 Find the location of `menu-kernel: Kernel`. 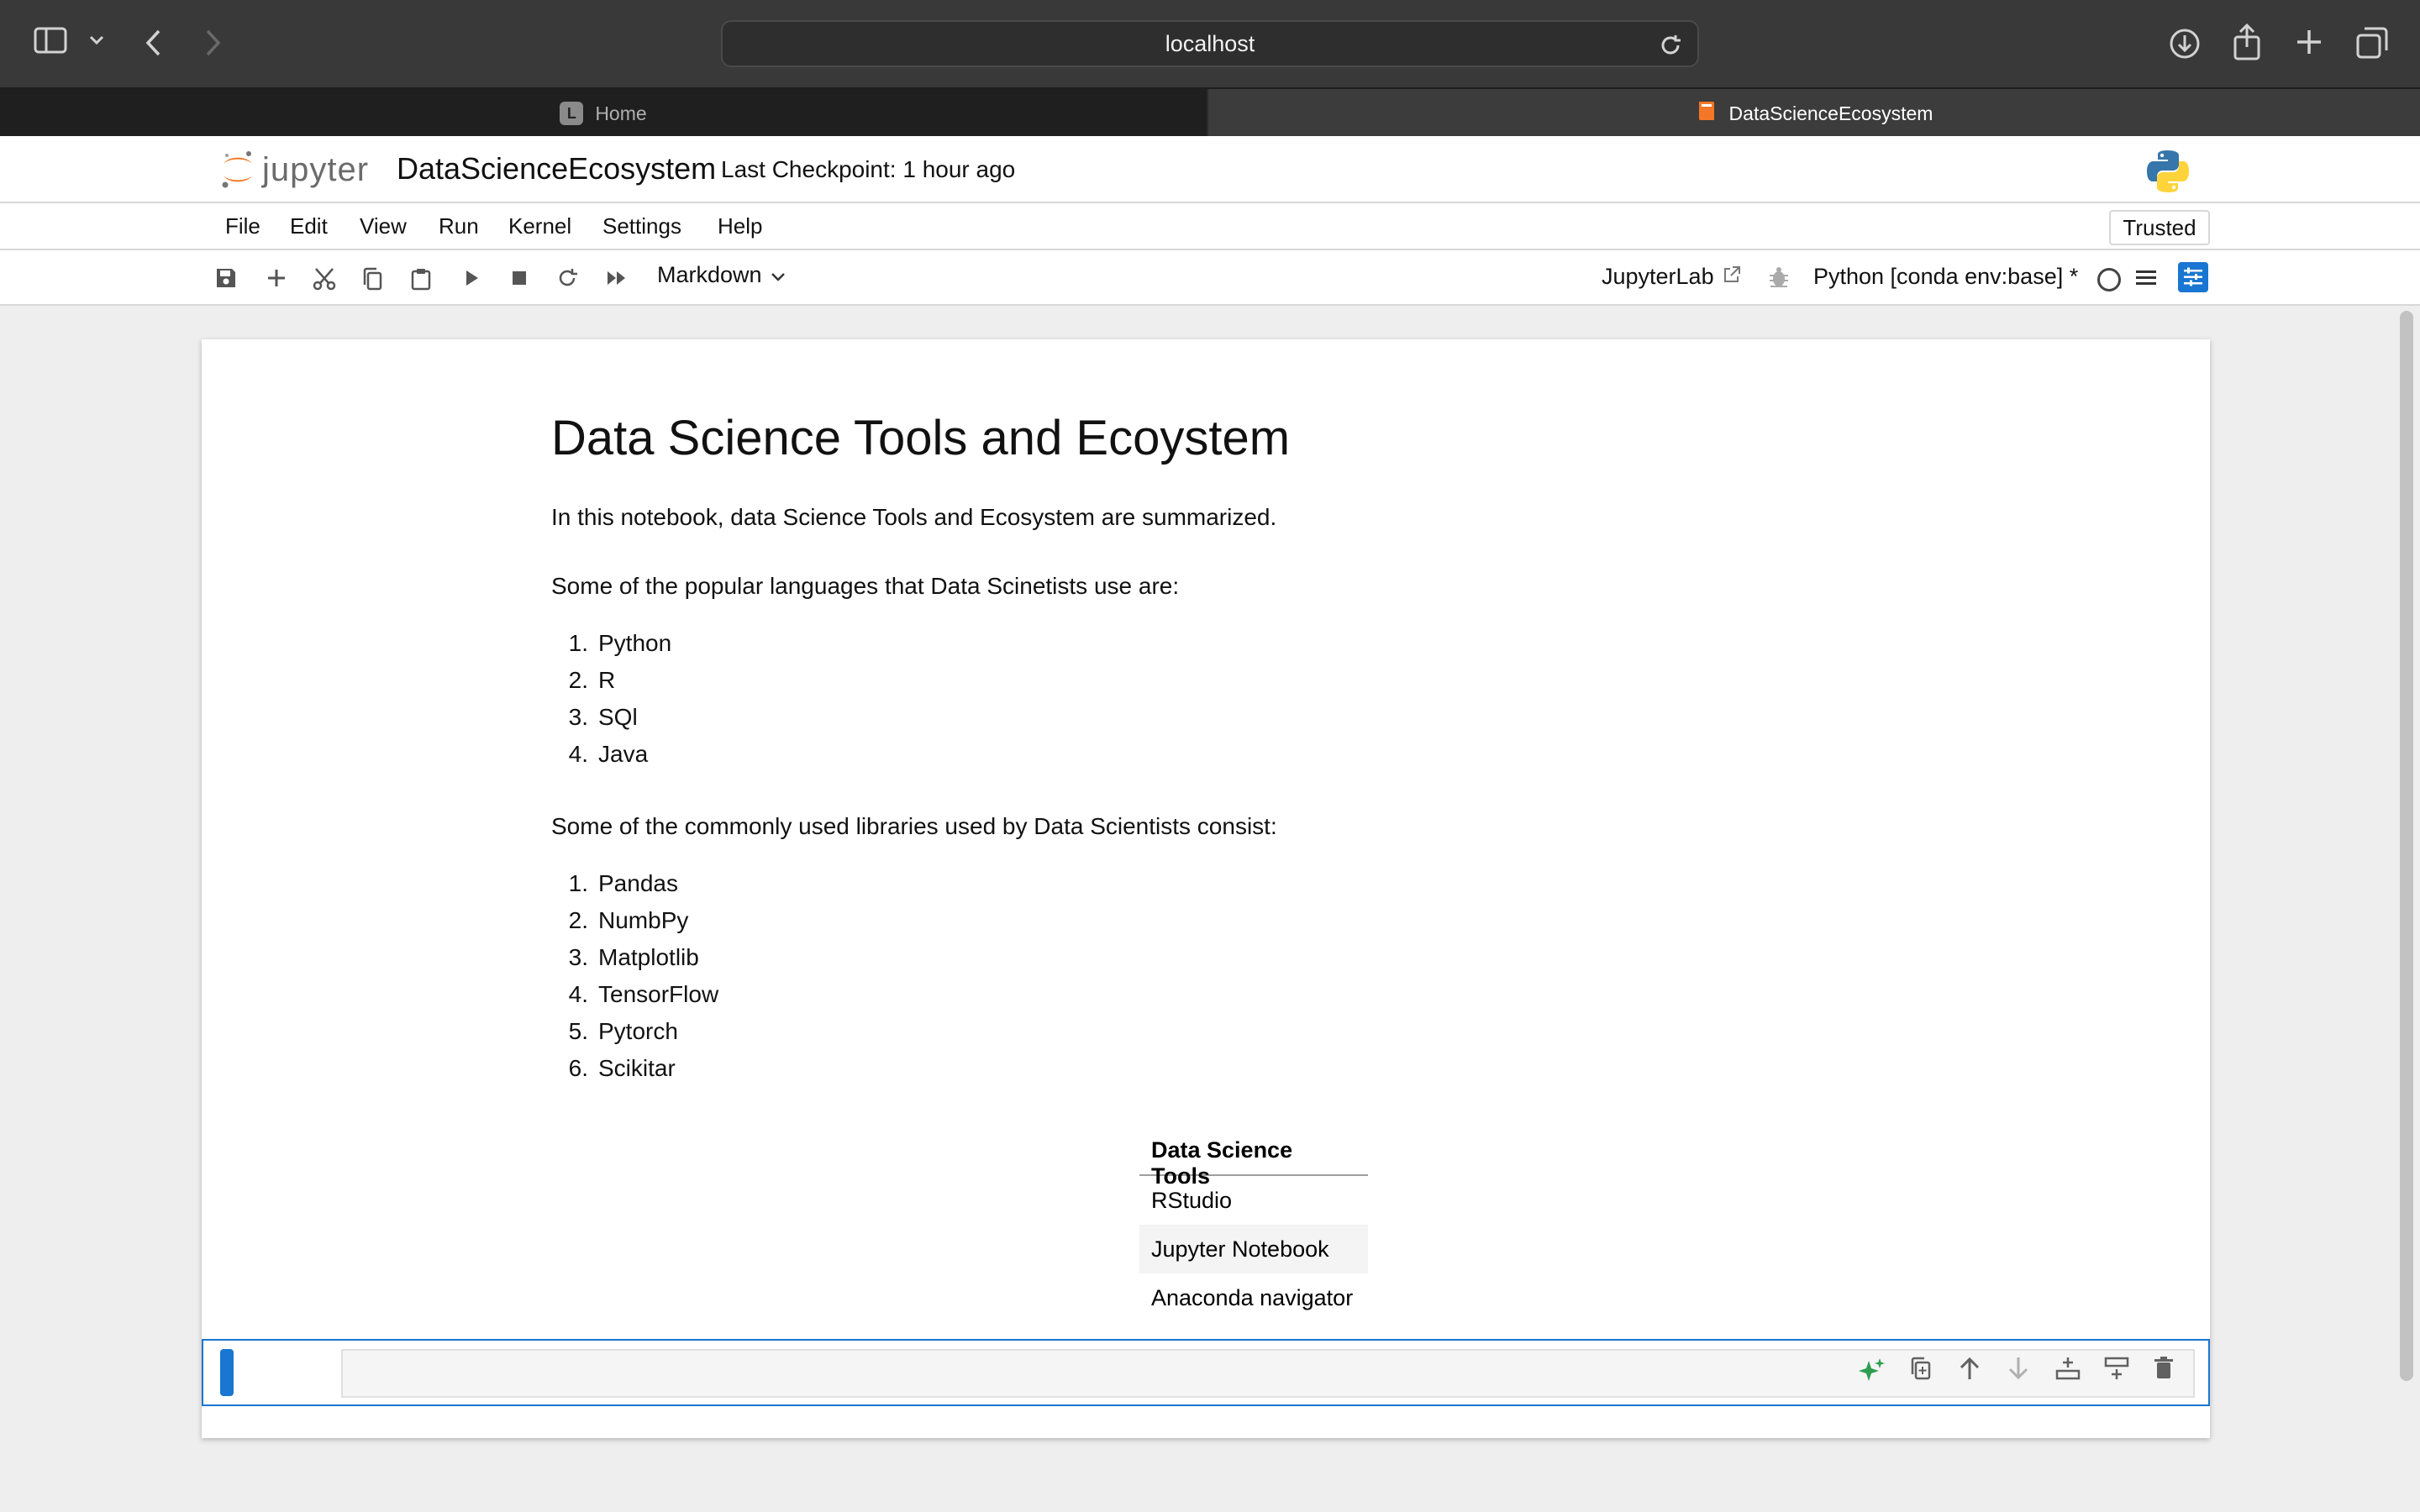

menu-kernel: Kernel is located at coordinates (539, 226).